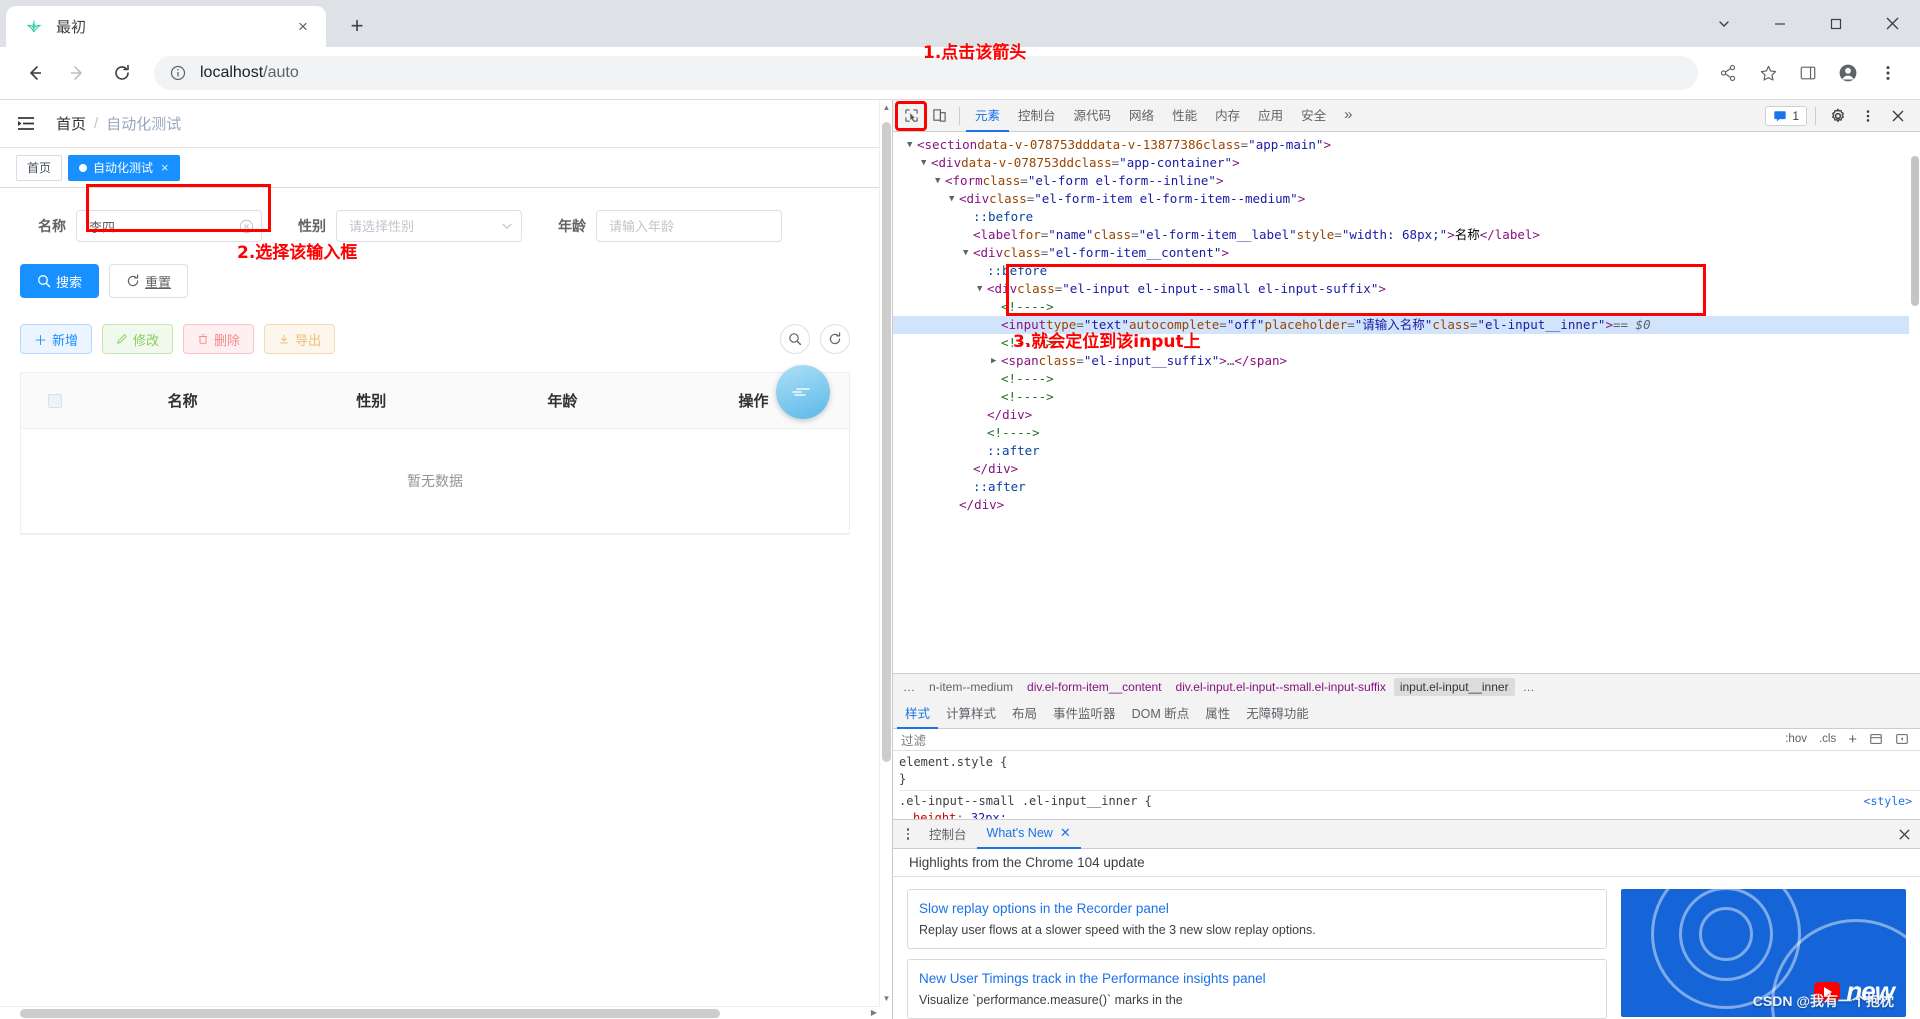  I want to click on tag-item-home: 首页, so click(39, 167).